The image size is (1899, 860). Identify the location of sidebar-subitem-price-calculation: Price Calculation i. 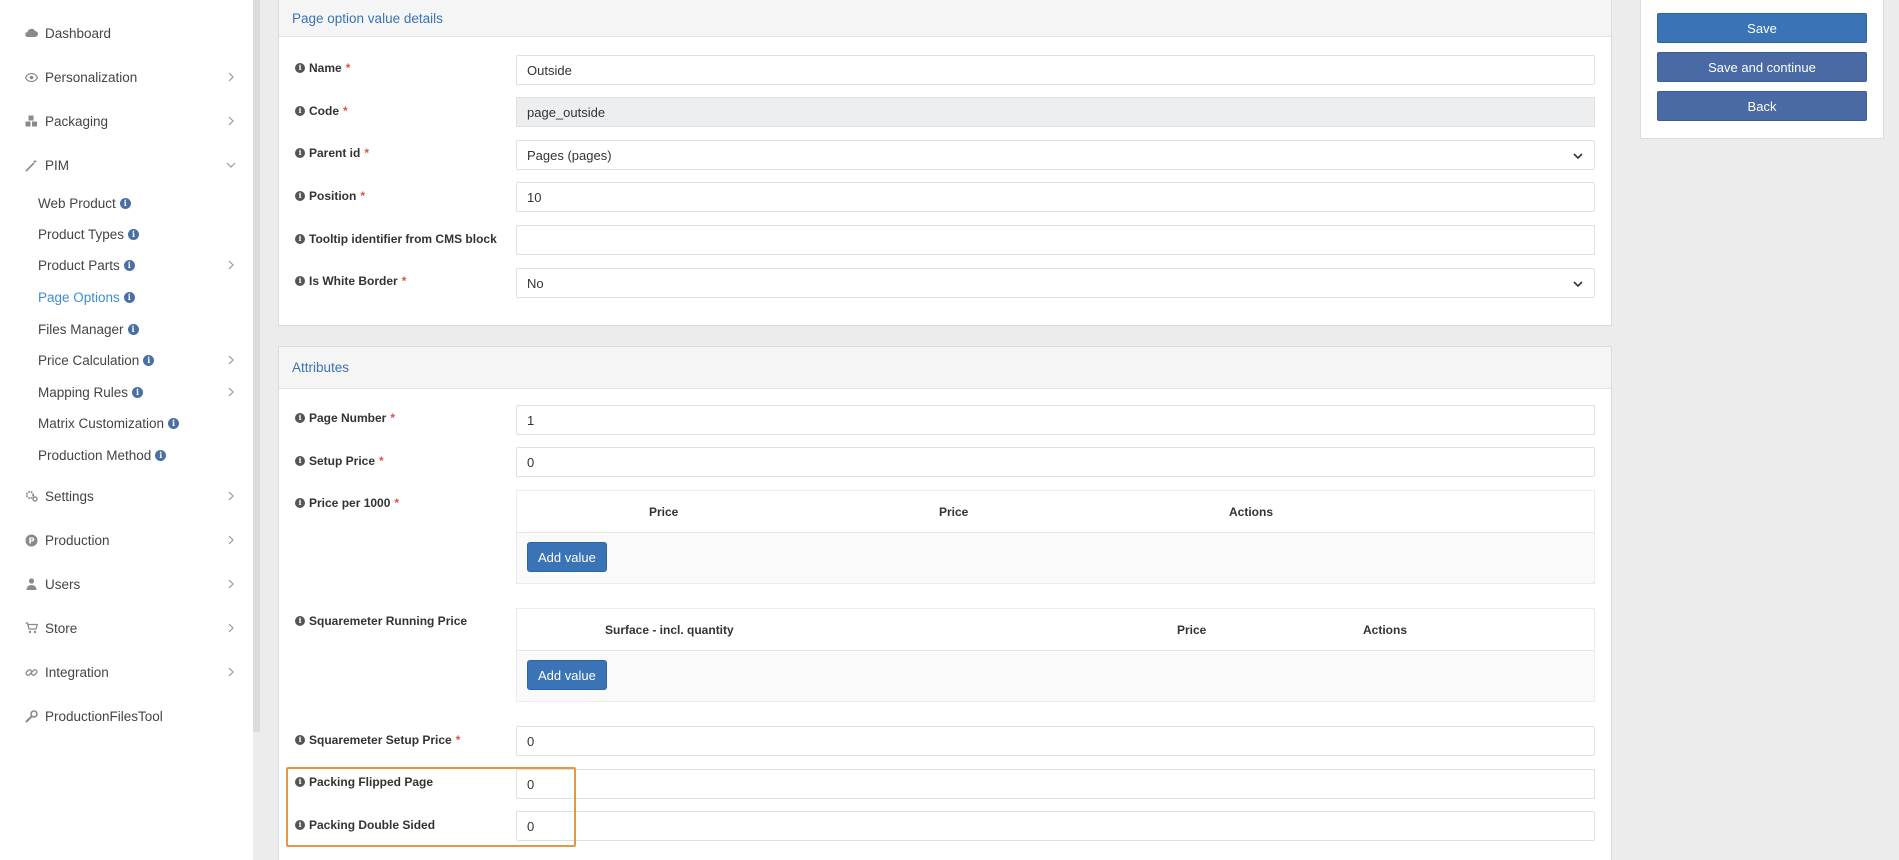
(138, 360).